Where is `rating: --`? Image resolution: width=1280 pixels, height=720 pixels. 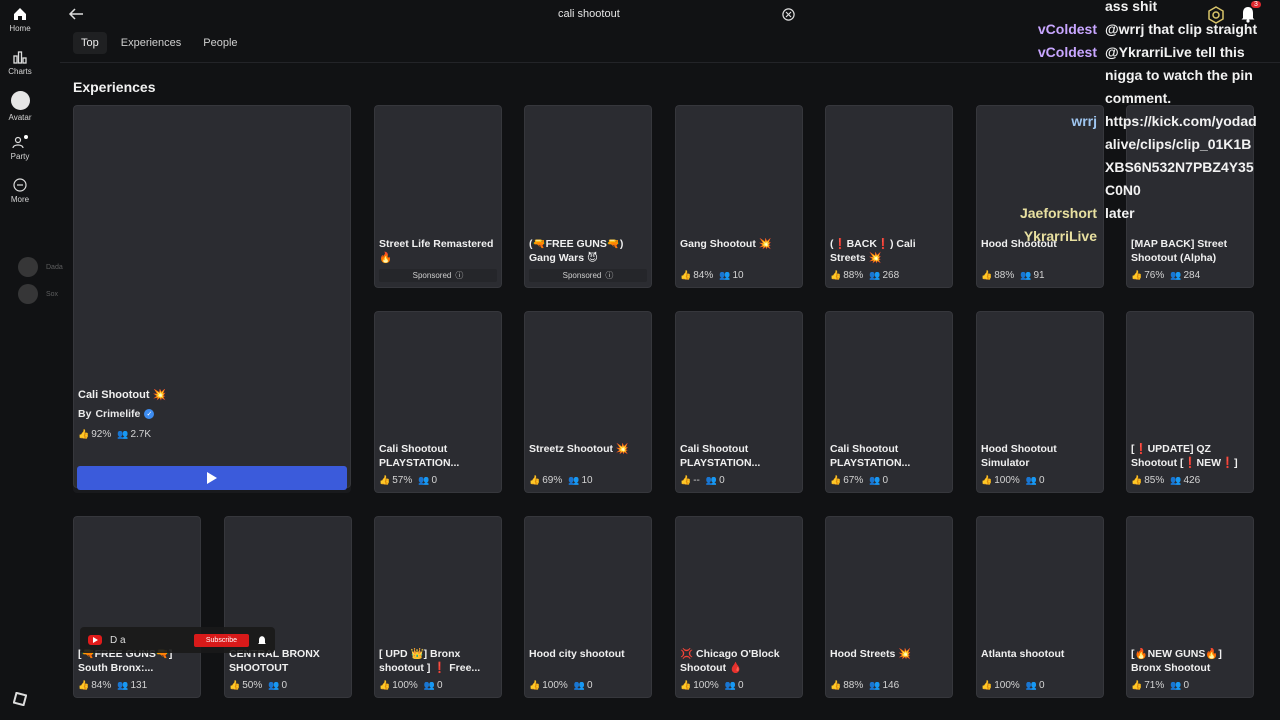 rating: -- is located at coordinates (696, 480).